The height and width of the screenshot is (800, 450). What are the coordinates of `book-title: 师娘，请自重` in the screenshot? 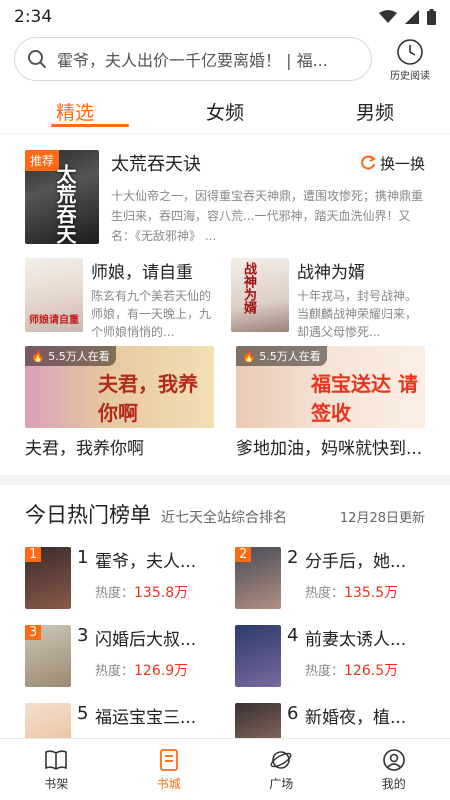 It's located at (142, 273).